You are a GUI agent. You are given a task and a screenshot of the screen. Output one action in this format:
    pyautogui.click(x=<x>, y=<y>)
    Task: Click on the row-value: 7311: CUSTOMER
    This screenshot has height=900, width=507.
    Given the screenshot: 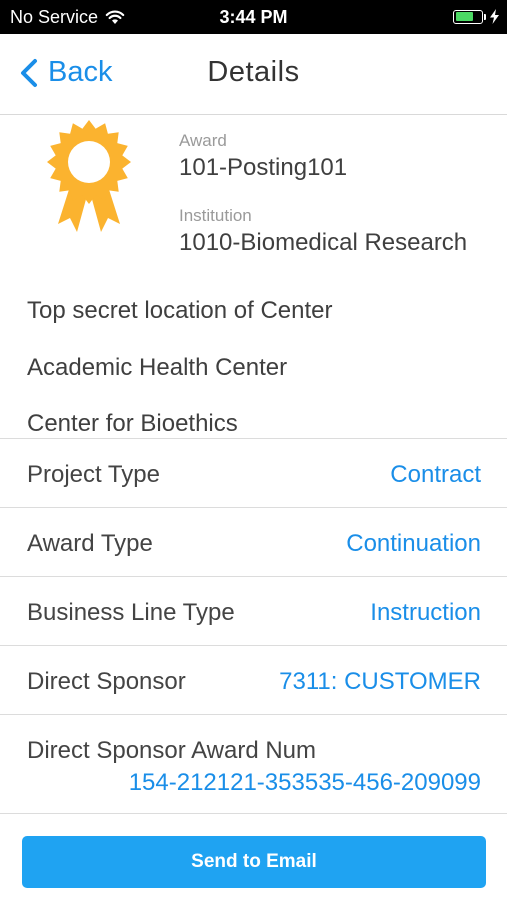 What is the action you would take?
    pyautogui.click(x=380, y=681)
    